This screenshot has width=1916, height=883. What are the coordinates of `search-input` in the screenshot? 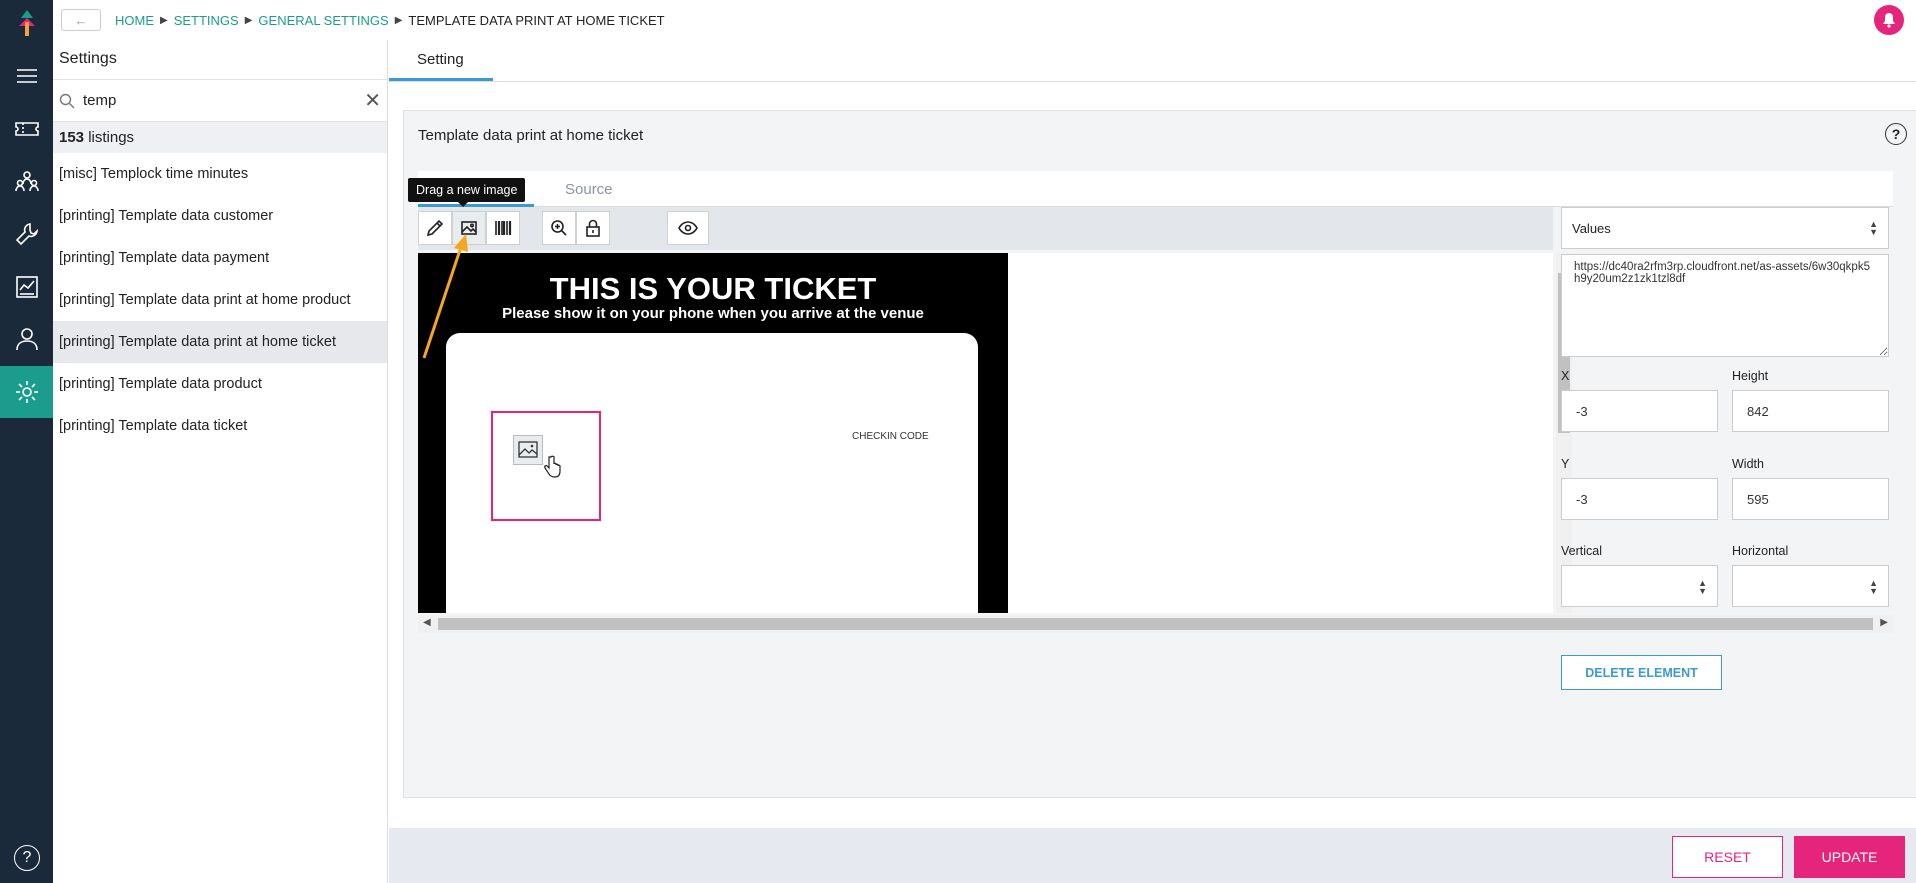 It's located at (224, 100).